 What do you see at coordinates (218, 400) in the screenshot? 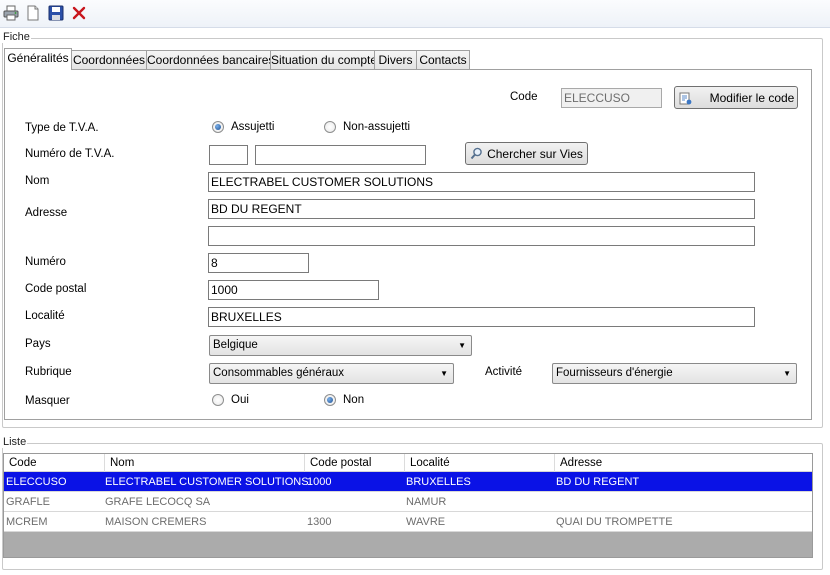
I see `radio-hide-yes-indicator` at bounding box center [218, 400].